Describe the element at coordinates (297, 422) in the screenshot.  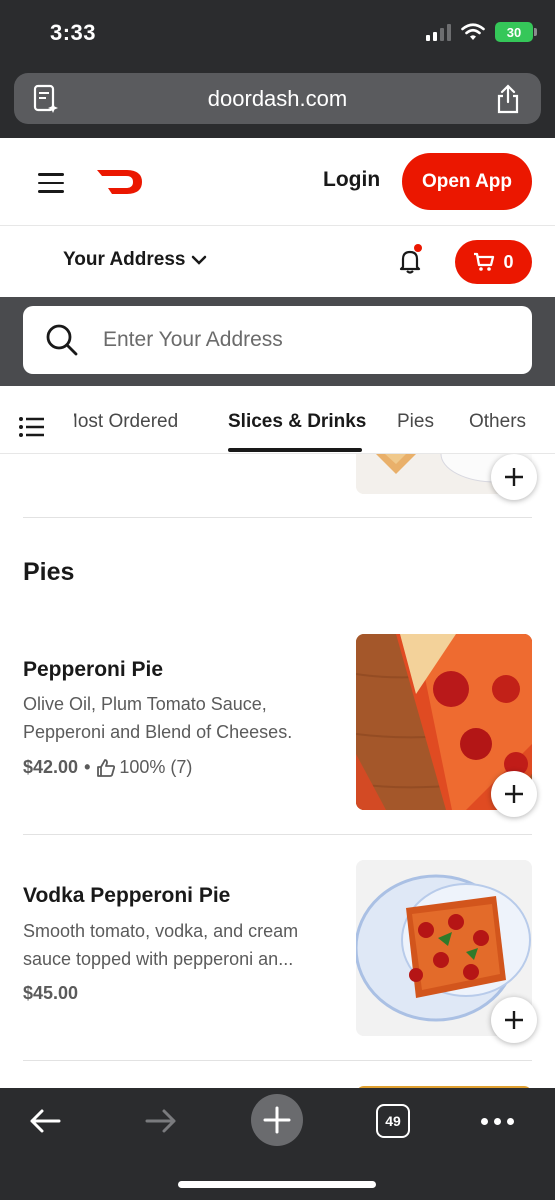
I see `tab-slices-drinks: Slices & Drinks` at that location.